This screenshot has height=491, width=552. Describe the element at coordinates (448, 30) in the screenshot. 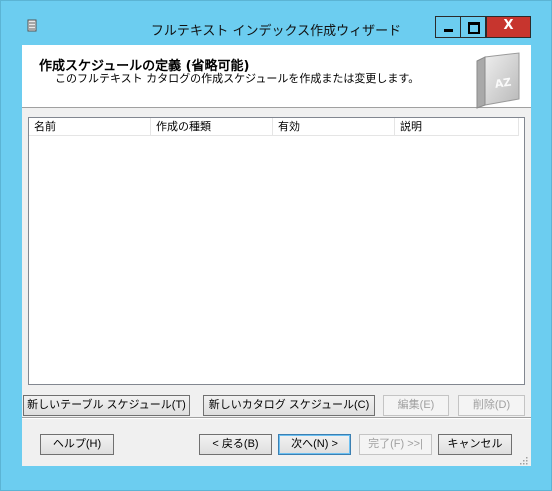

I see `minimize-icon` at that location.